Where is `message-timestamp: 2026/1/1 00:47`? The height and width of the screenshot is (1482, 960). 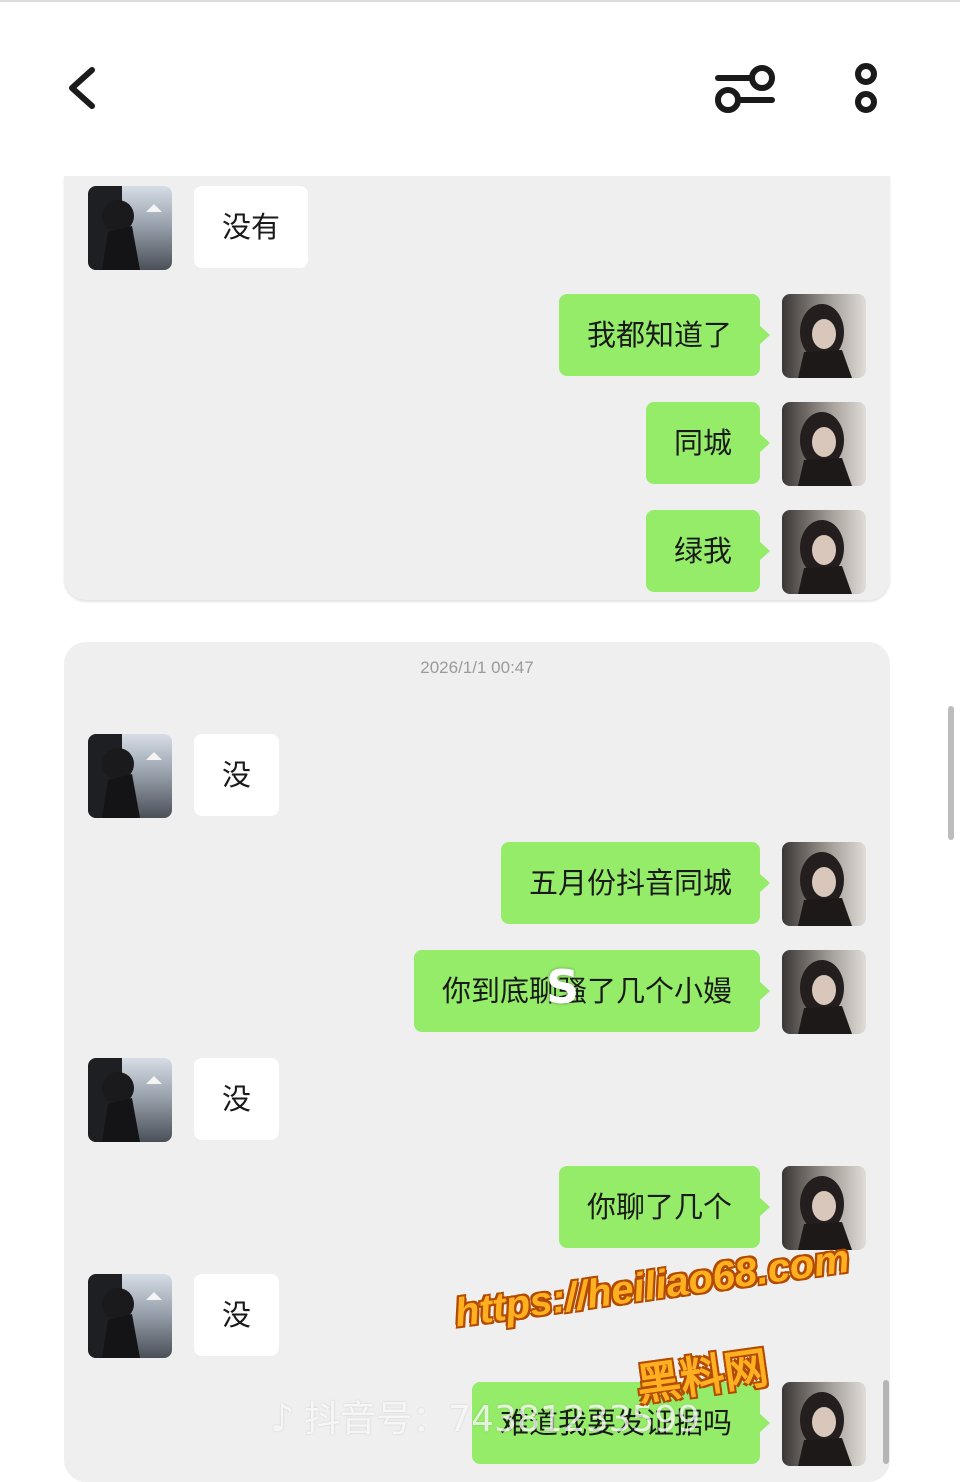 message-timestamp: 2026/1/1 00:47 is located at coordinates (477, 667).